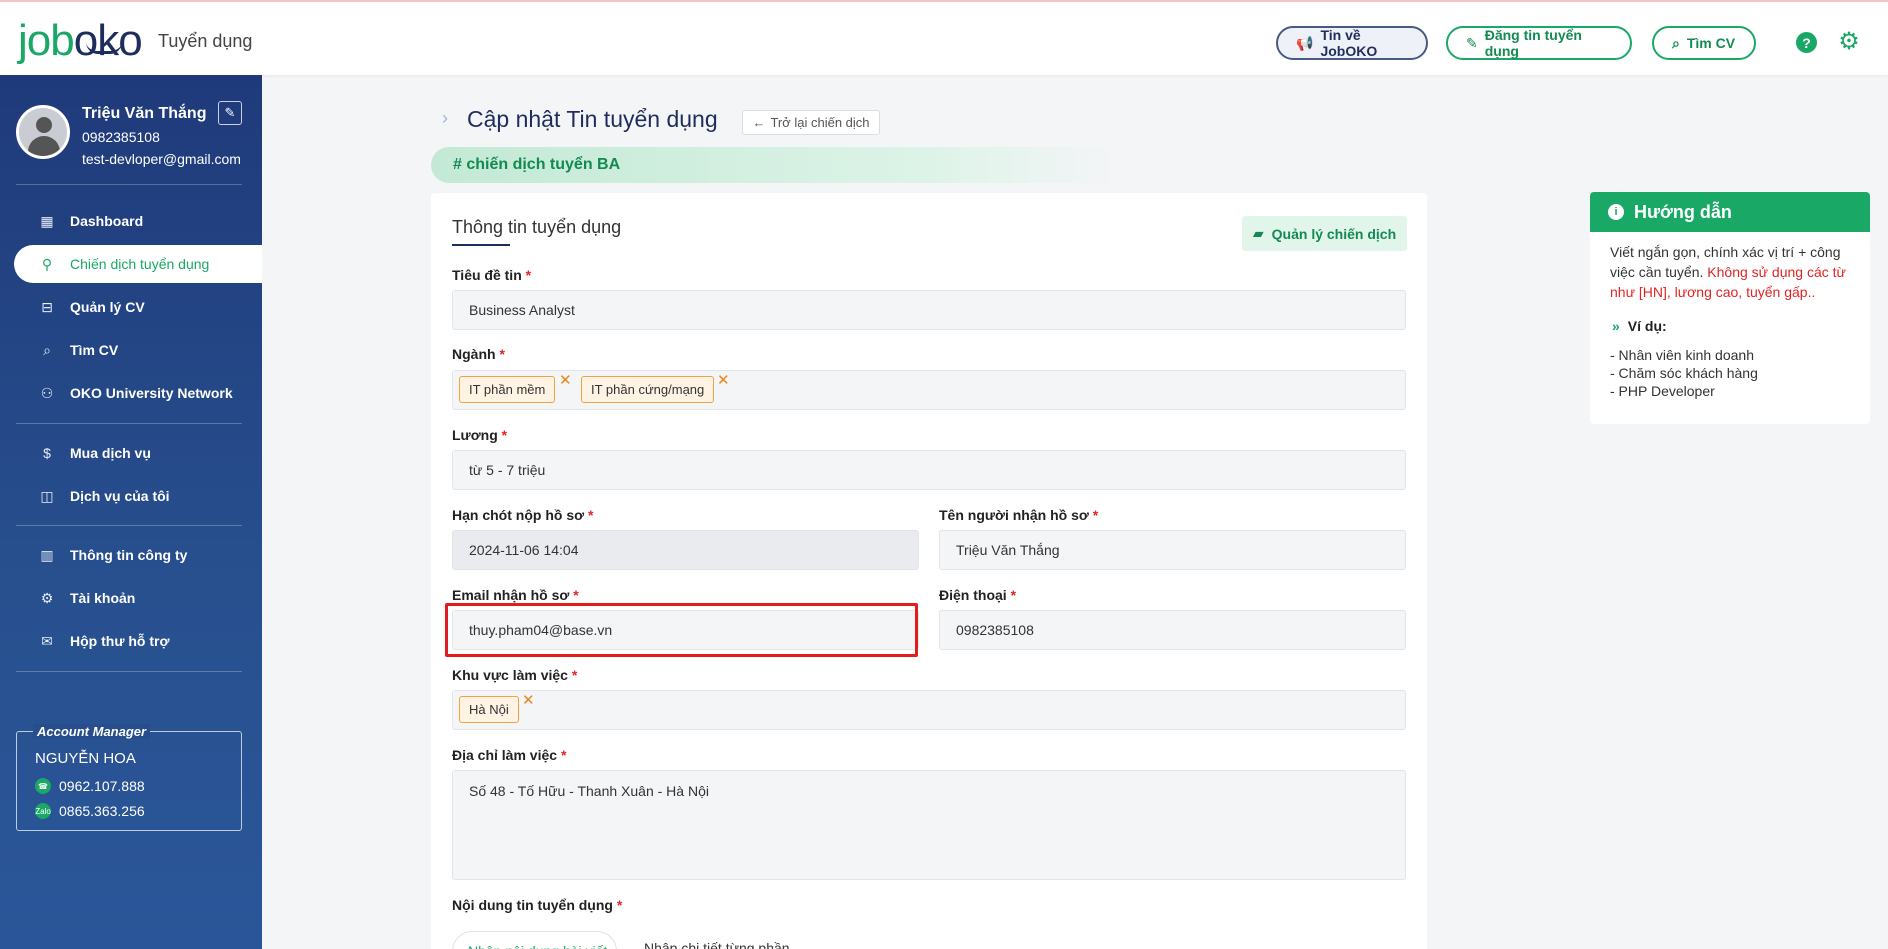  I want to click on sidebar-item-label: Quản lý CV, so click(107, 307).